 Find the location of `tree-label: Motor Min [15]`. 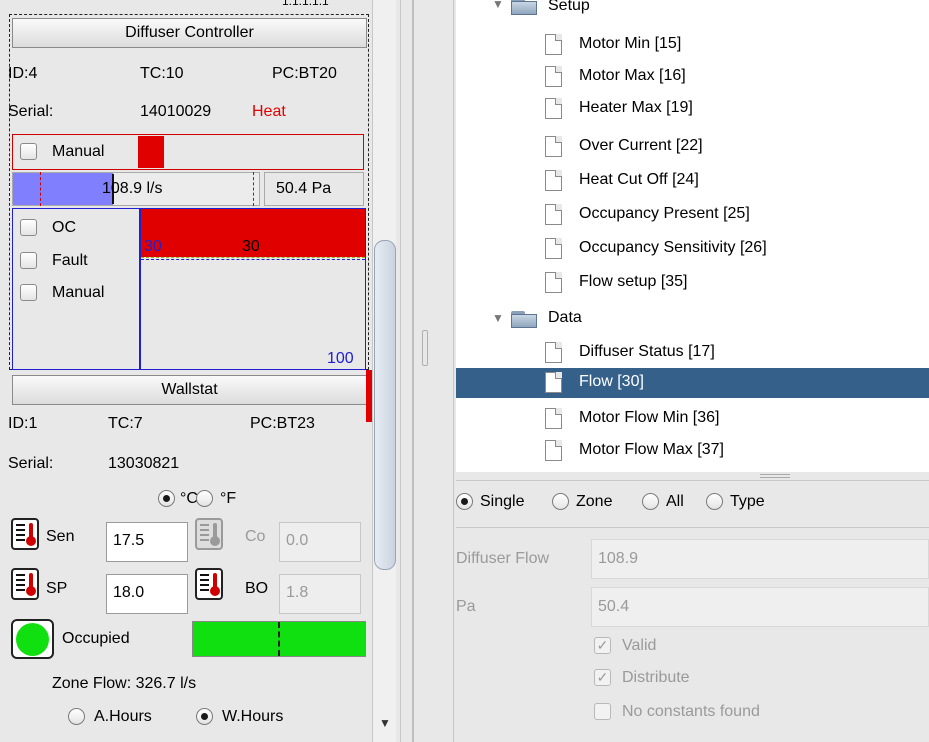

tree-label: Motor Min [15] is located at coordinates (630, 43).